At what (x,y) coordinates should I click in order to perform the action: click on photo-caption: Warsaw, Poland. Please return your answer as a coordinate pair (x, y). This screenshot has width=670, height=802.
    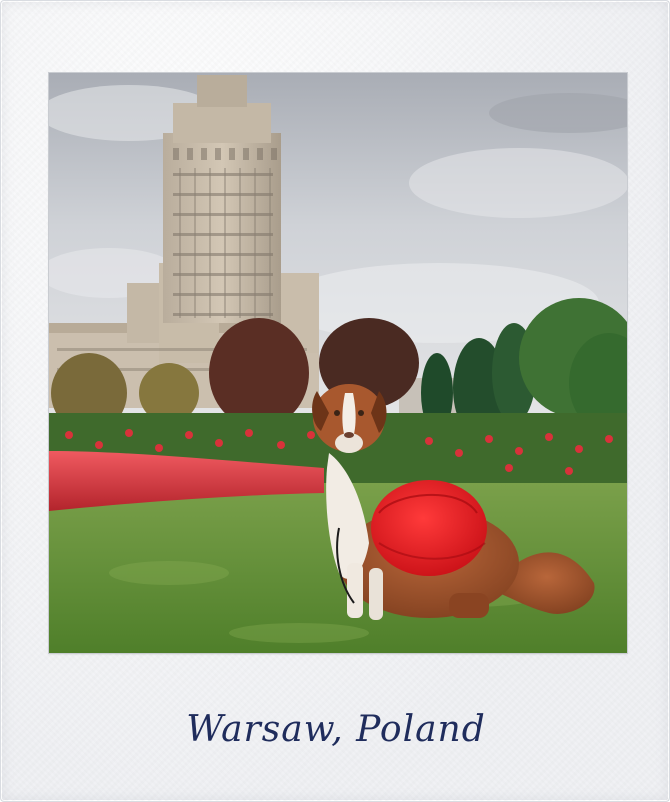
    Looking at the image, I should click on (336, 729).